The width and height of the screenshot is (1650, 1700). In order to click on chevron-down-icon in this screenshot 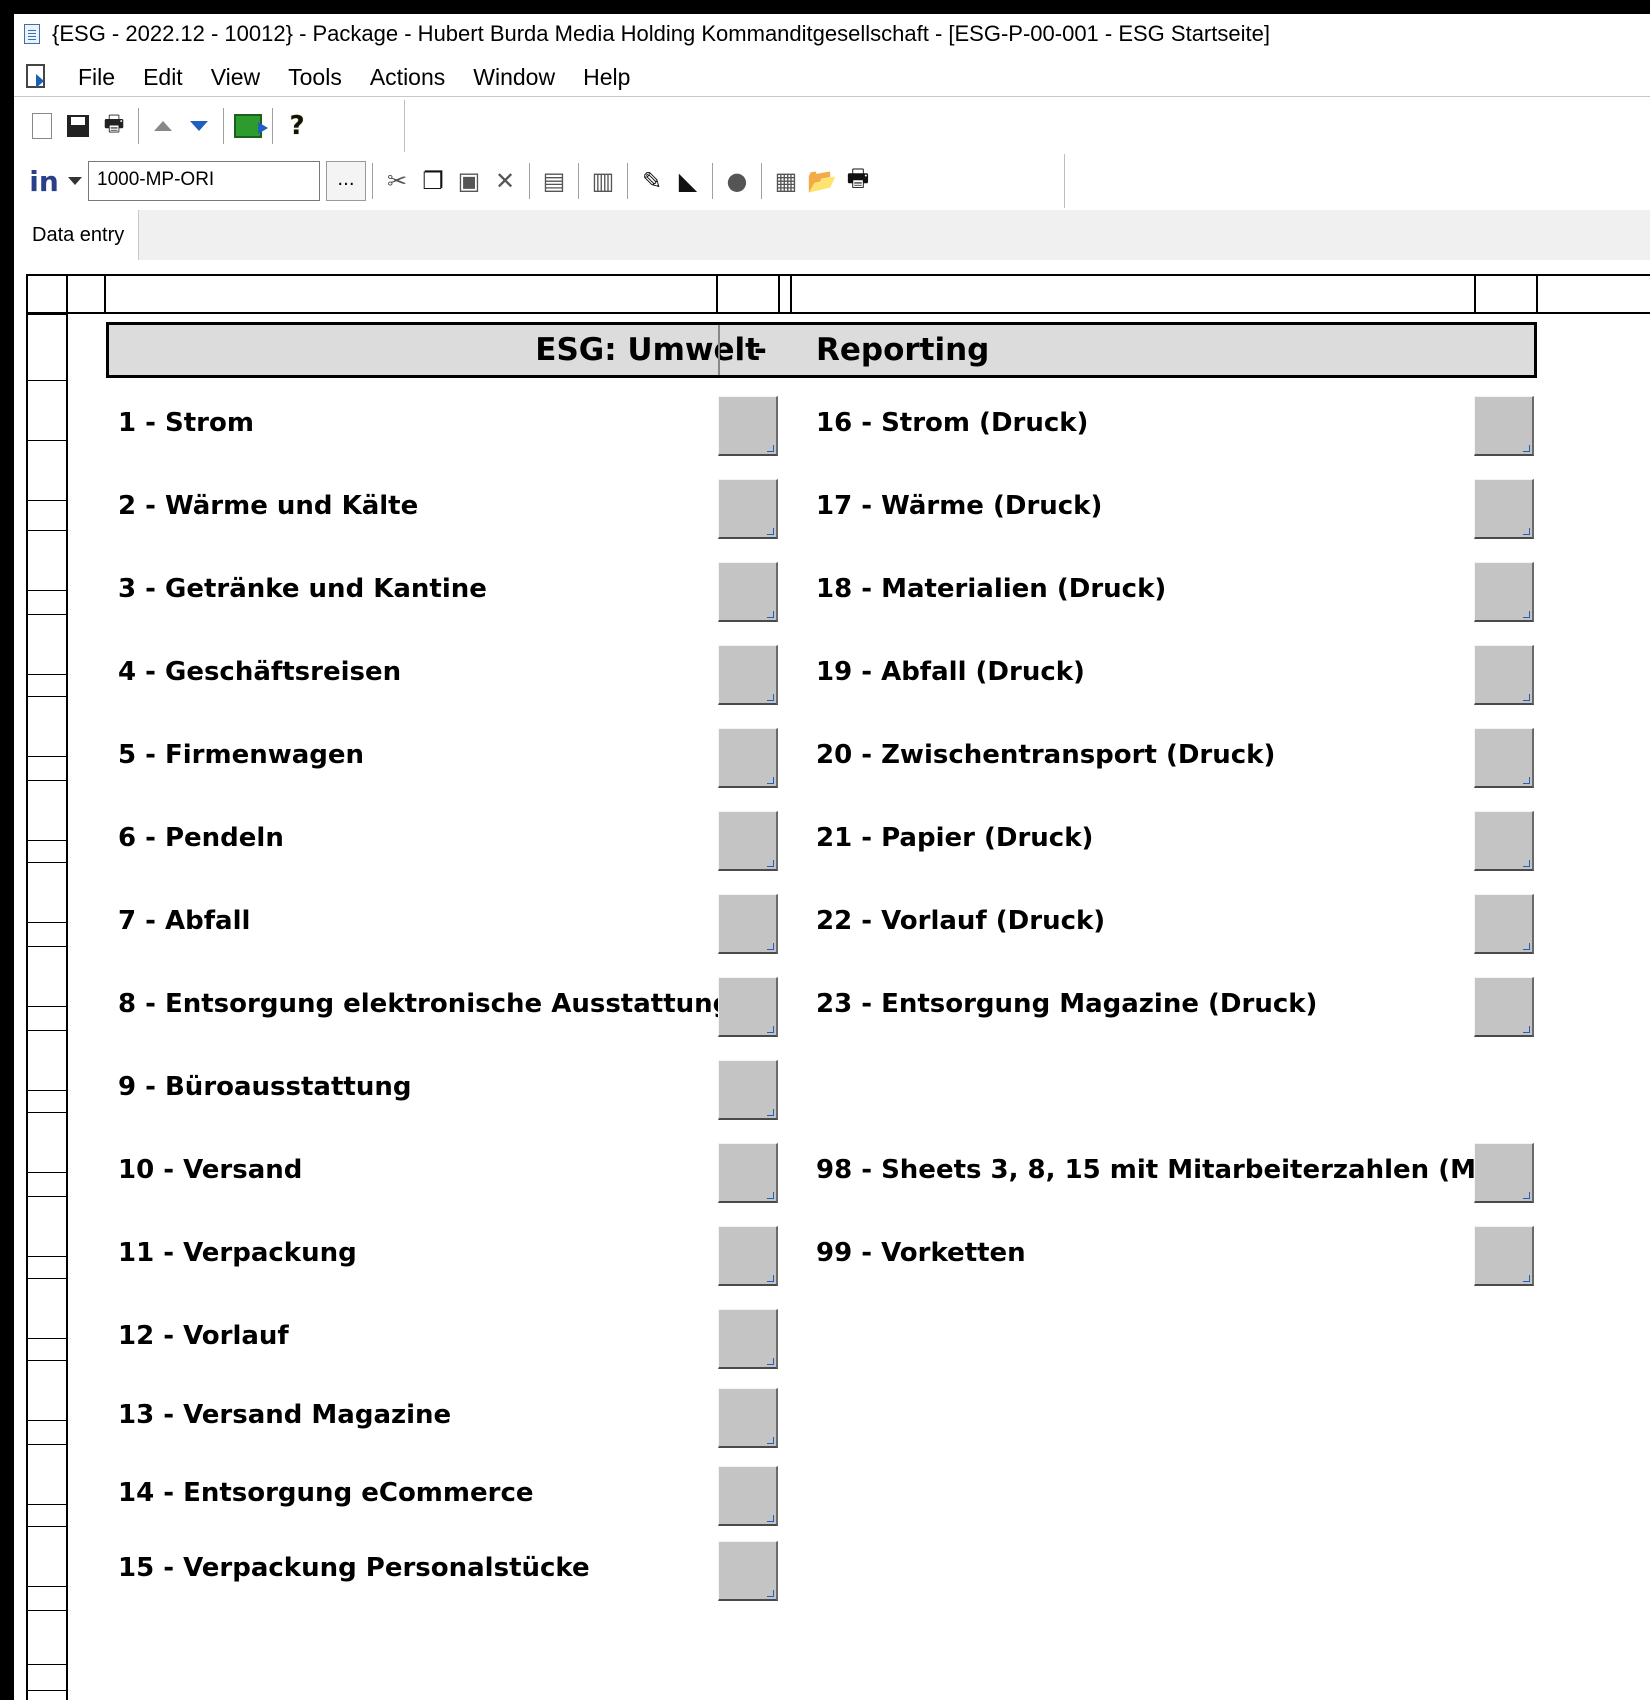, I will do `click(75, 181)`.